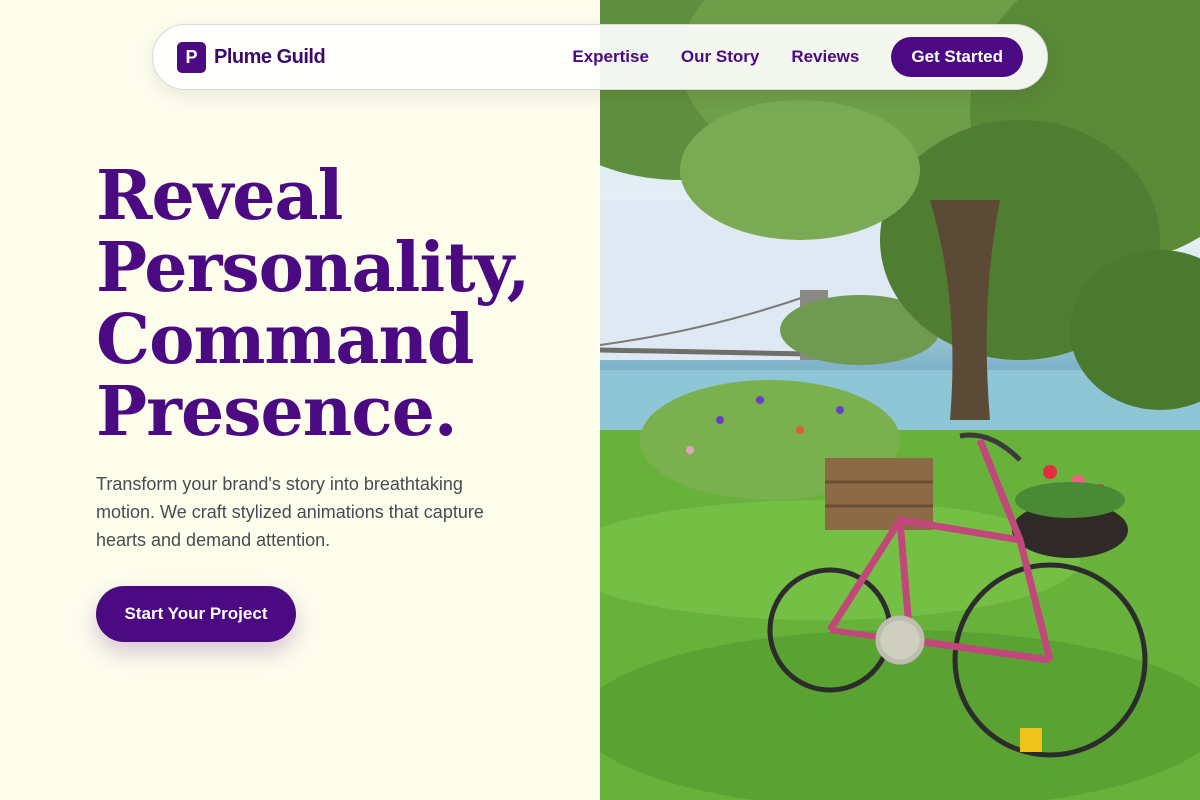 This screenshot has height=800, width=1200. I want to click on nav-links: Expertise Our Story Reviews Get Started, so click(797, 57).